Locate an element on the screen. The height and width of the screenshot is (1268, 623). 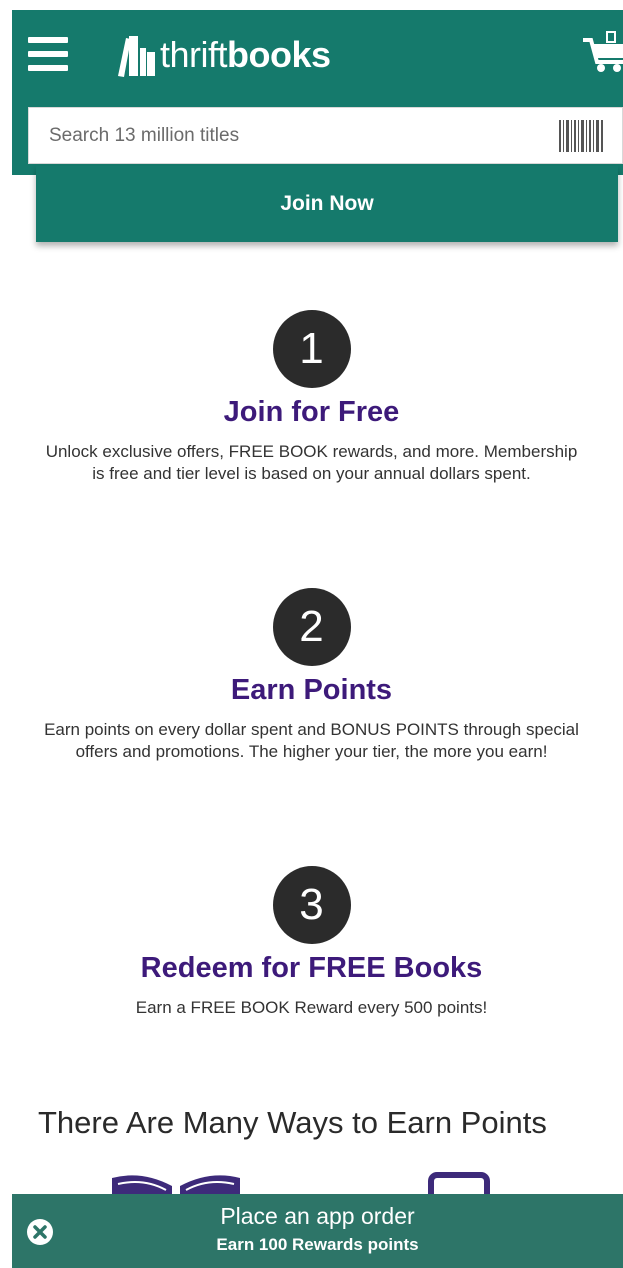
banner-title: Place an app order is located at coordinates (317, 1216).